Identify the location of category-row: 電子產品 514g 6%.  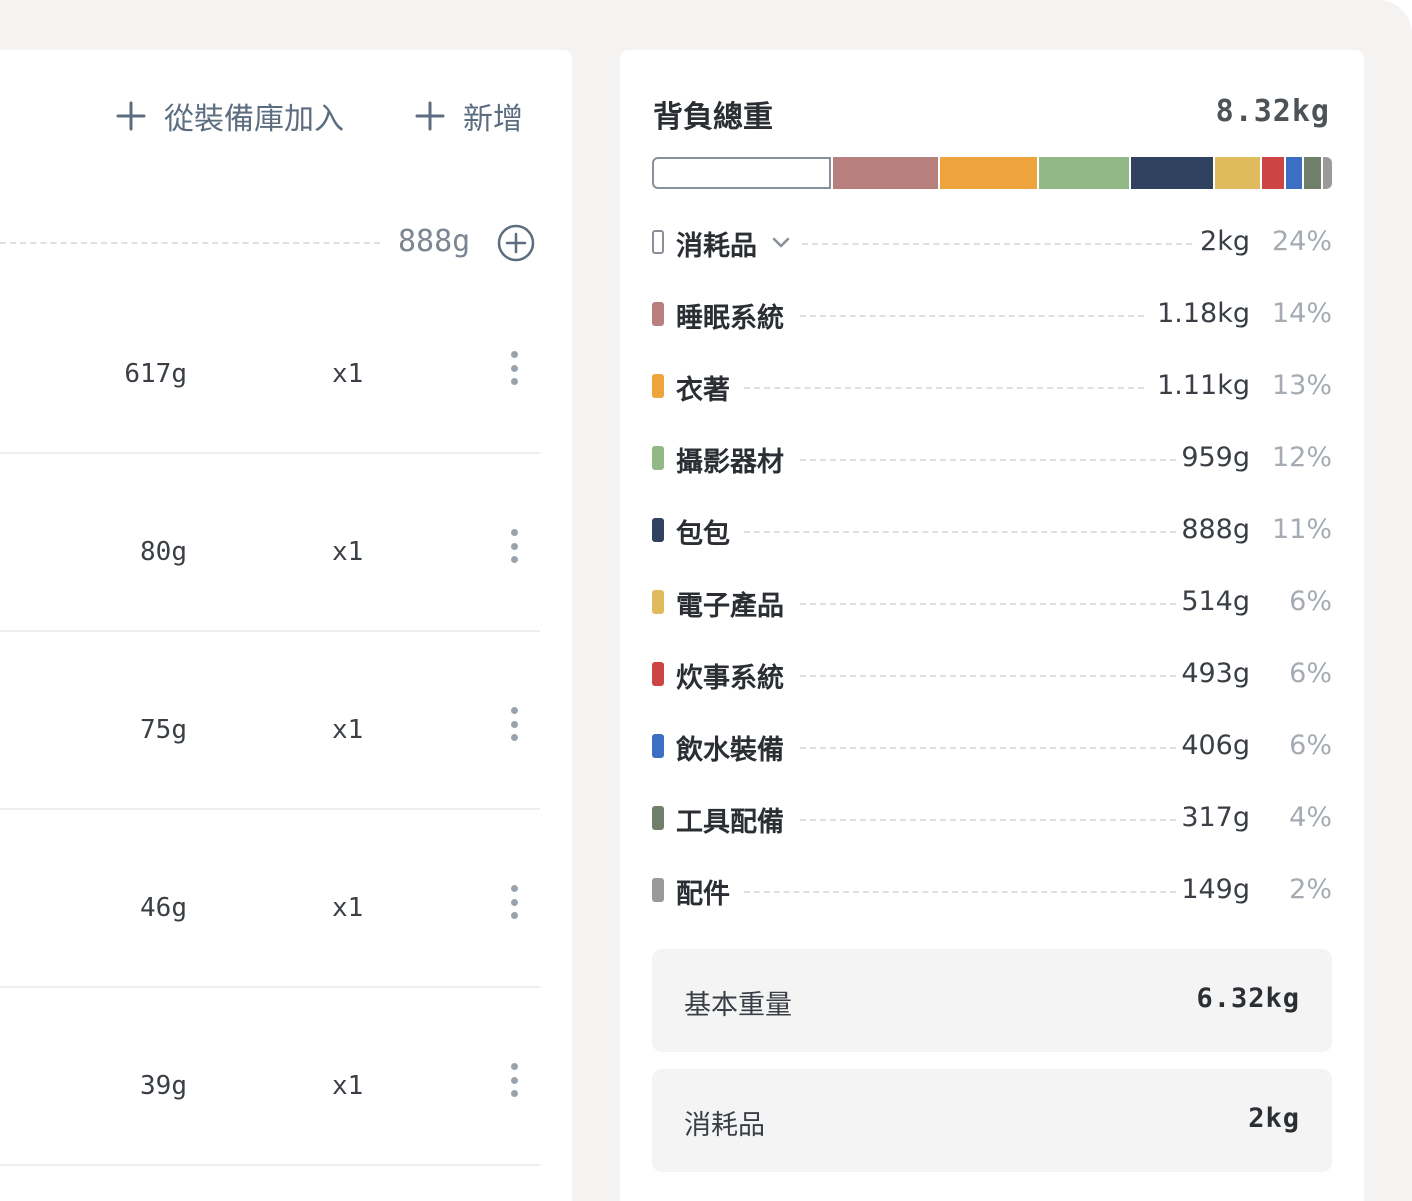
(992, 602).